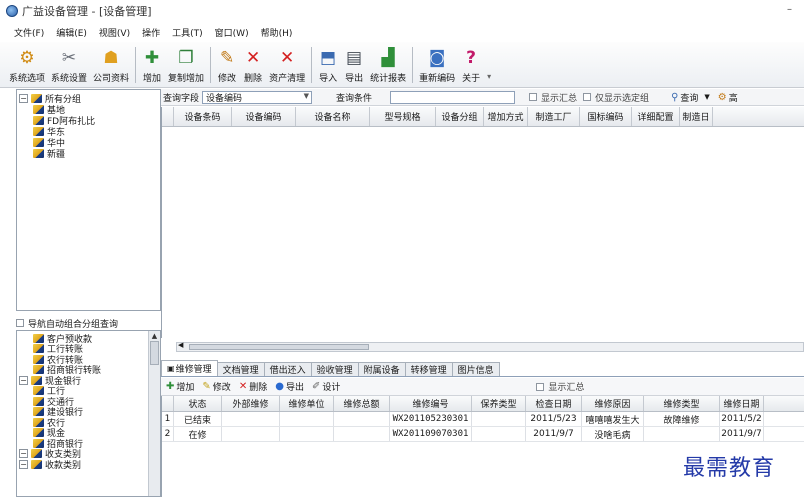 The image size is (804, 497). What do you see at coordinates (388, 65) in the screenshot?
I see `toolbar-button-report: ▟ 统计报表` at bounding box center [388, 65].